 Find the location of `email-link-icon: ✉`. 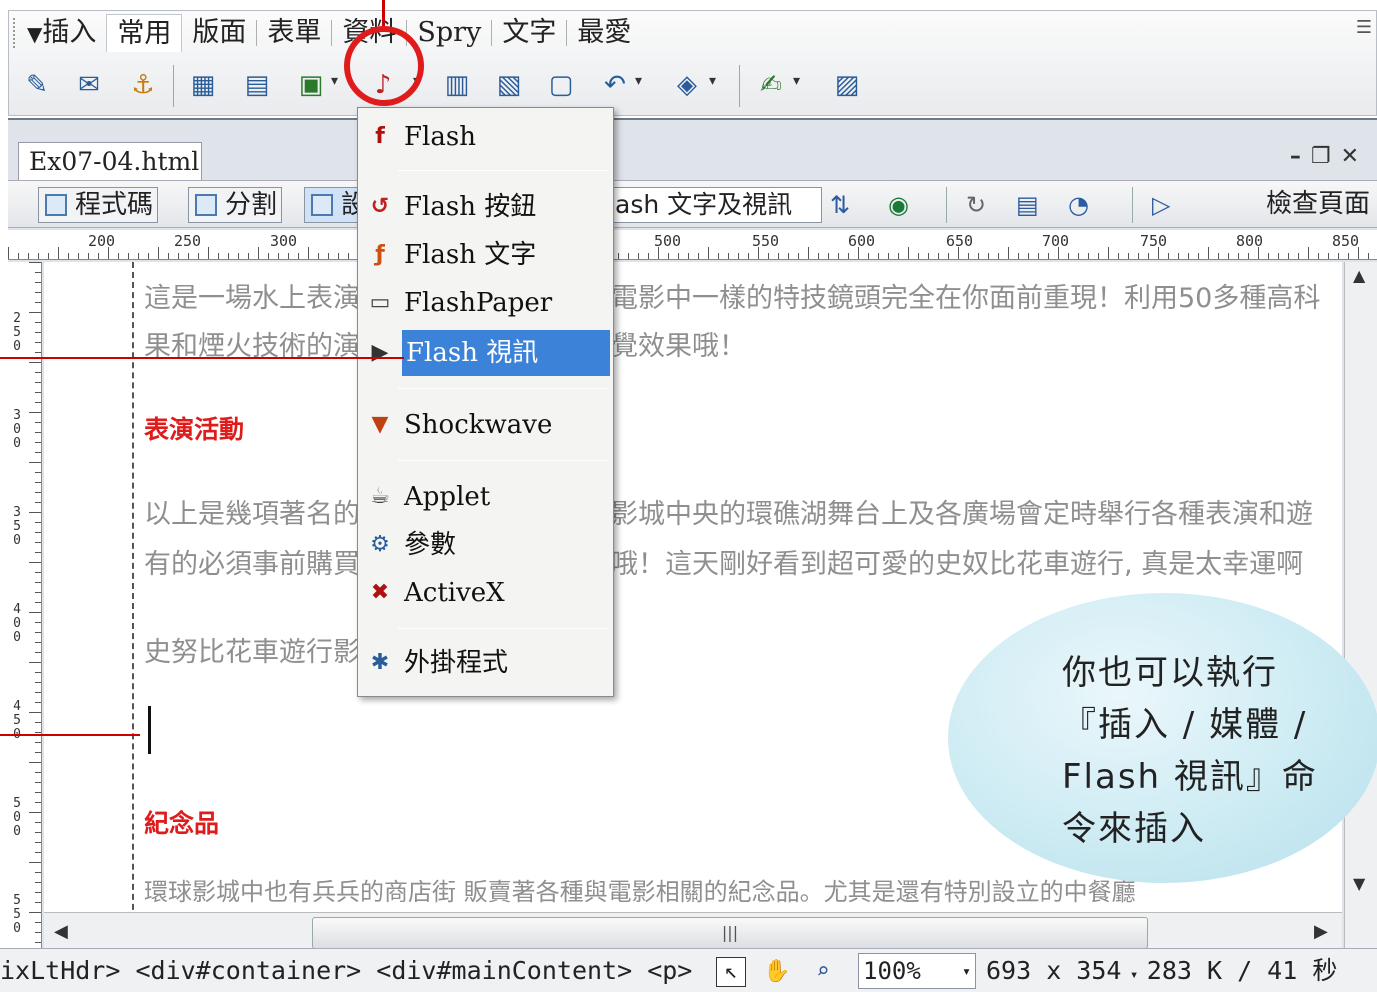

email-link-icon: ✉ is located at coordinates (89, 85).